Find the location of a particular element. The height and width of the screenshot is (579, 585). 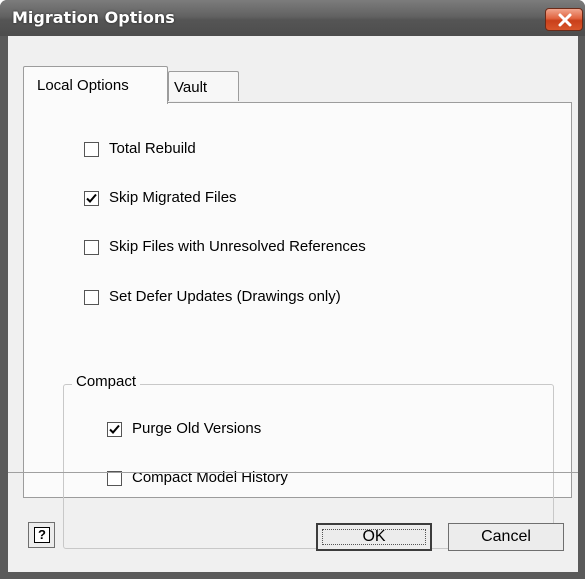

focus-rectangle is located at coordinates (374, 537).